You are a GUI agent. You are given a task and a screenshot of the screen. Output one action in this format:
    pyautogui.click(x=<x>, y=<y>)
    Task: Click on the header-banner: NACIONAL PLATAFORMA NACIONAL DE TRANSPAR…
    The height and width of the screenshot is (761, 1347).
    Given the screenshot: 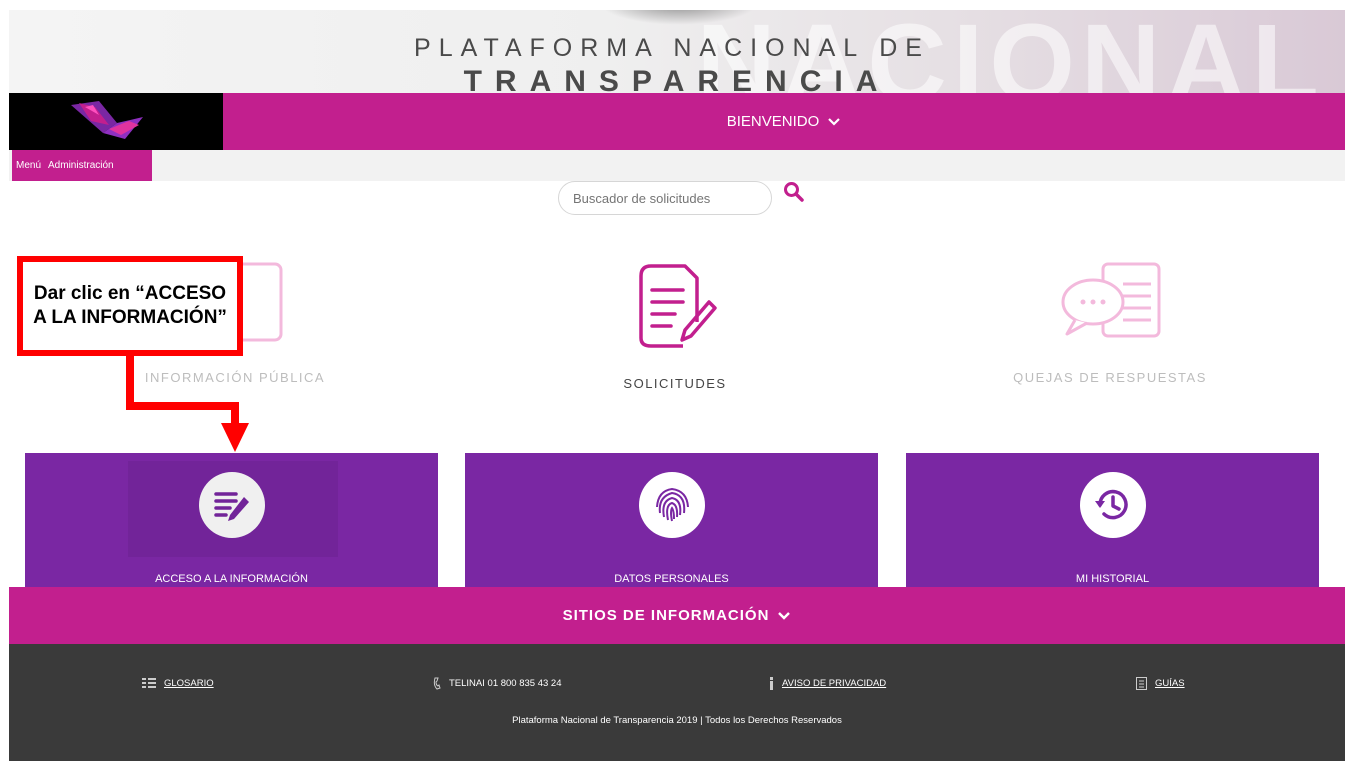 What is the action you would take?
    pyautogui.click(x=677, y=51)
    